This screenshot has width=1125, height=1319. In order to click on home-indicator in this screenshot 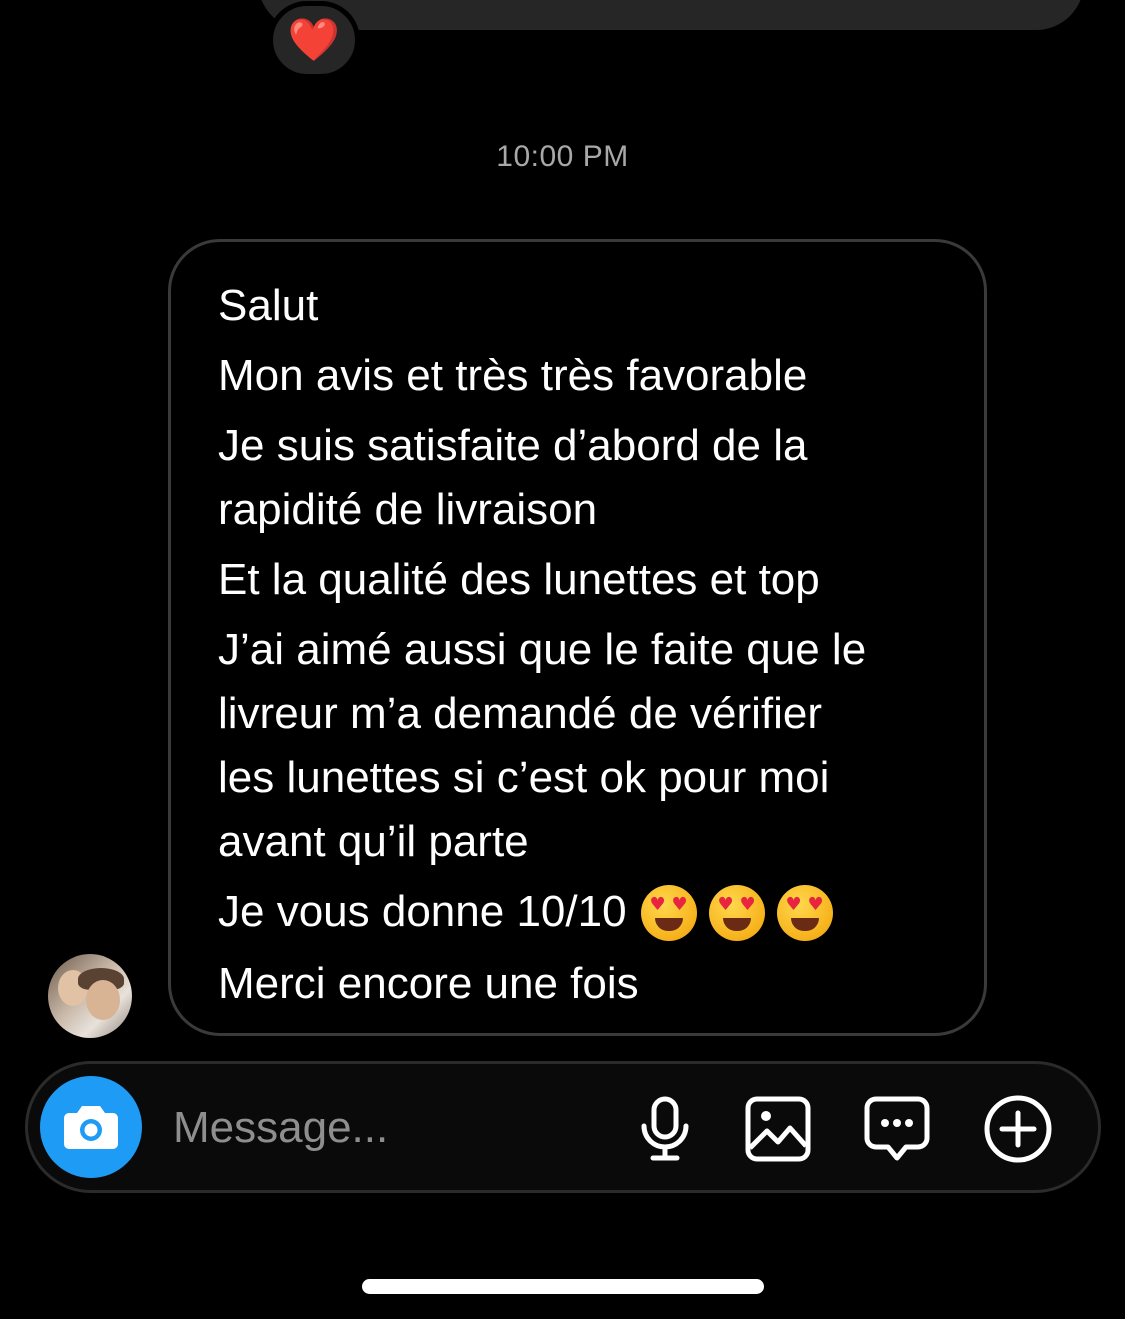, I will do `click(563, 1286)`.